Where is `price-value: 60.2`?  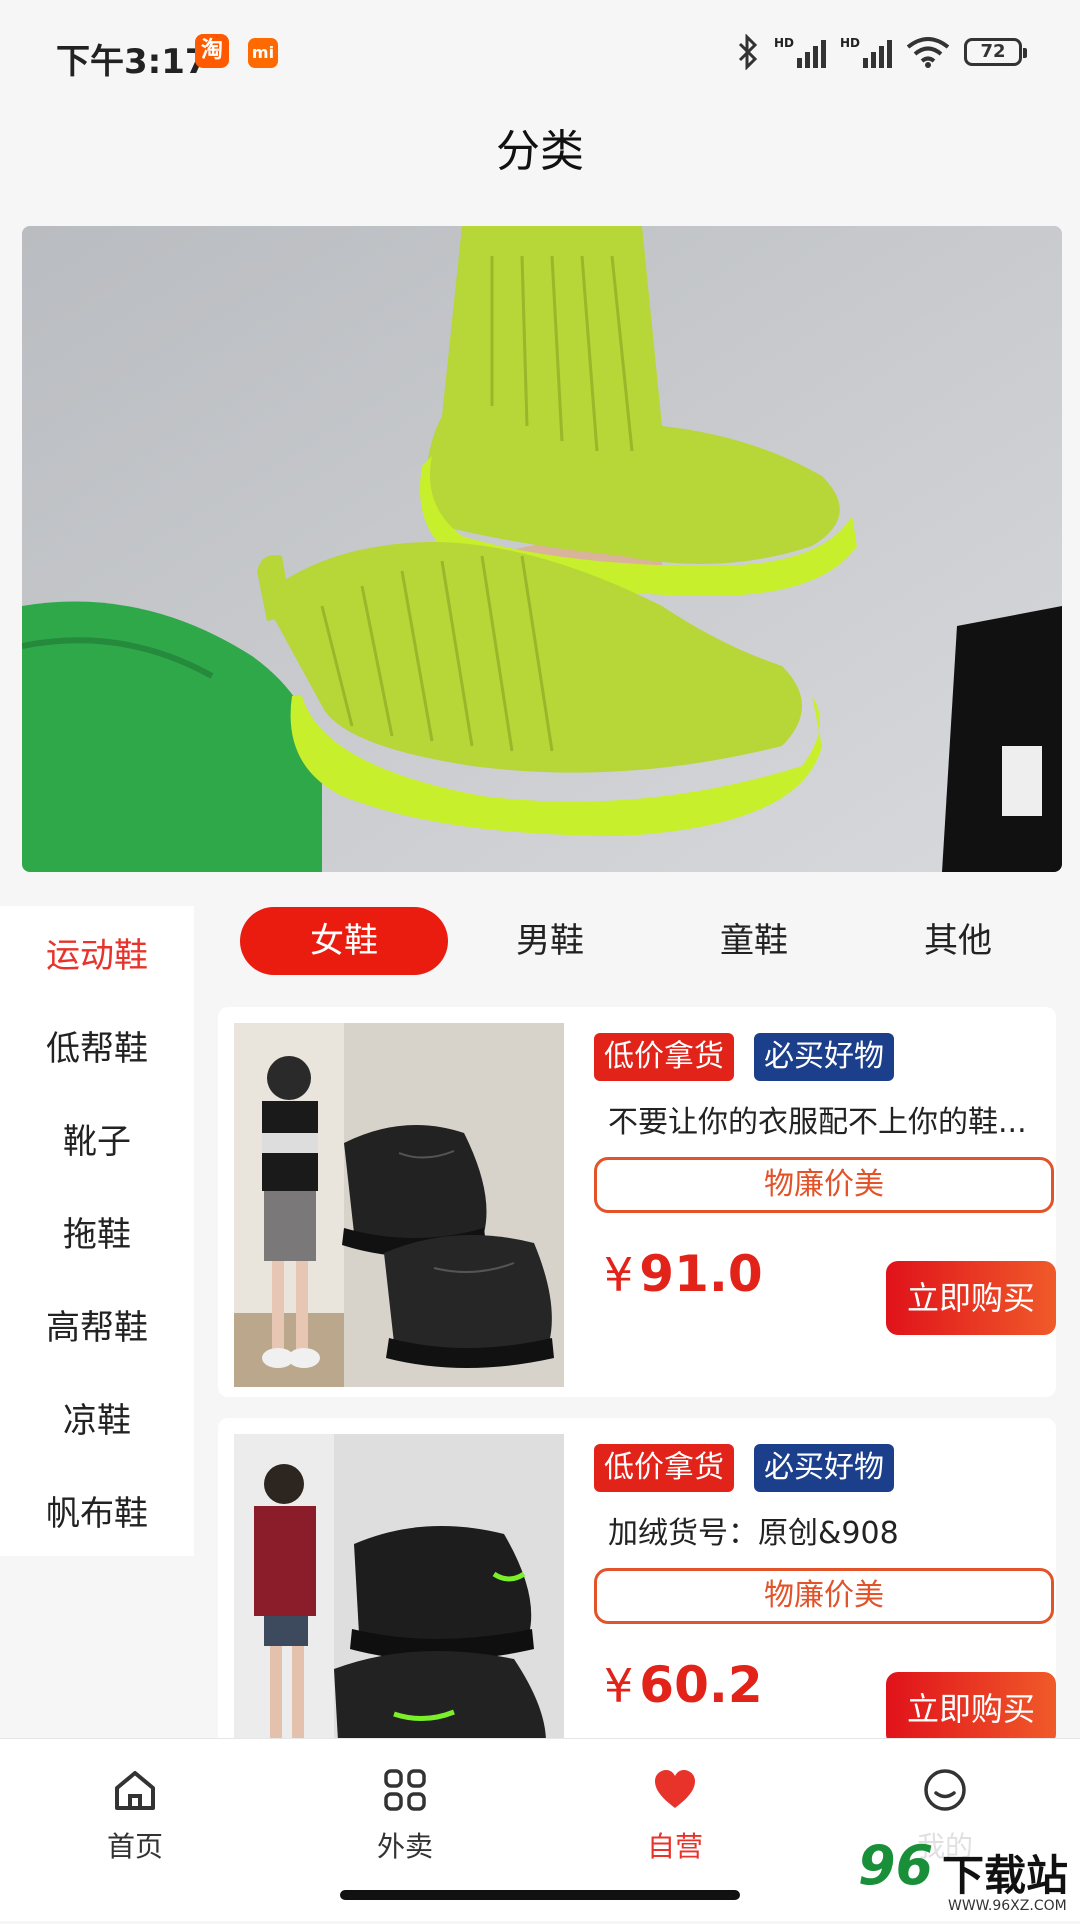
price-value: 60.2 is located at coordinates (701, 1685).